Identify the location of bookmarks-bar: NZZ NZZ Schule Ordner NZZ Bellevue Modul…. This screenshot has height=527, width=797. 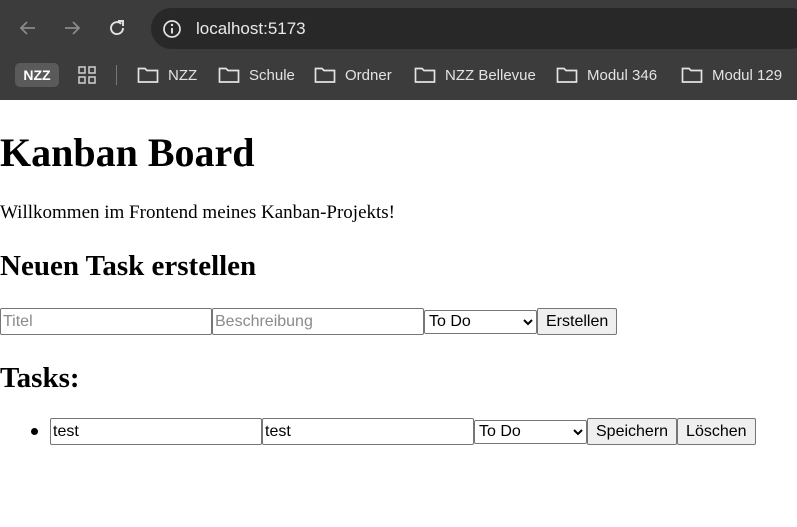
(398, 75).